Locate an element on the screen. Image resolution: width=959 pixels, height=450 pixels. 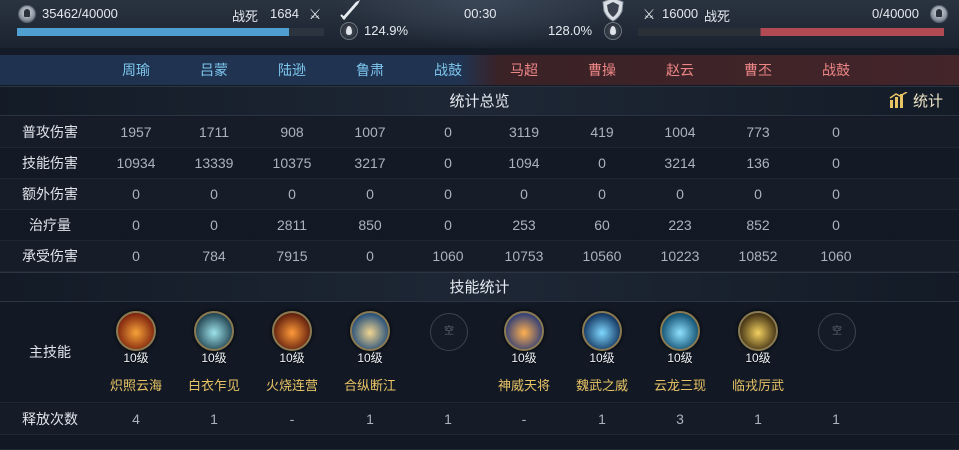
sword-icon is located at coordinates (350, 10).